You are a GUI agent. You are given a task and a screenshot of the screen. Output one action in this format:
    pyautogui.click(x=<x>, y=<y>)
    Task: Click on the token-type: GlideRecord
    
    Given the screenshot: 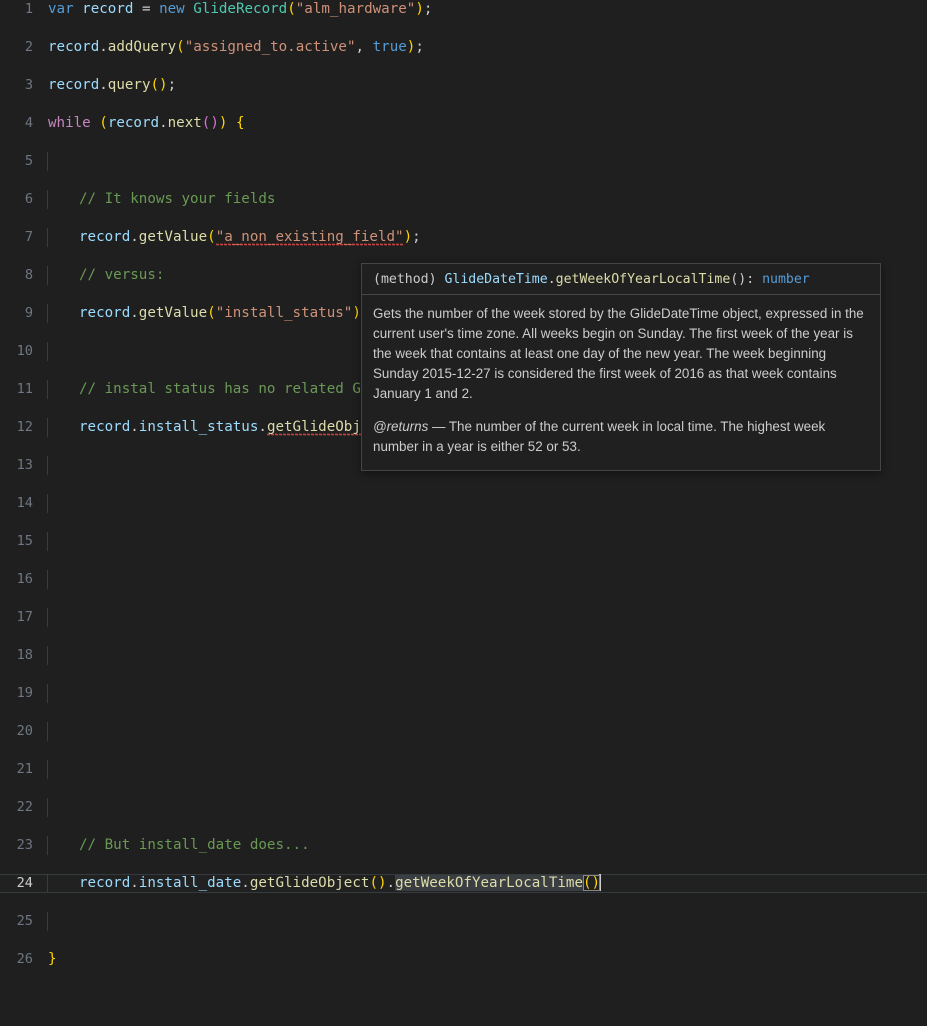 What is the action you would take?
    pyautogui.click(x=240, y=9)
    